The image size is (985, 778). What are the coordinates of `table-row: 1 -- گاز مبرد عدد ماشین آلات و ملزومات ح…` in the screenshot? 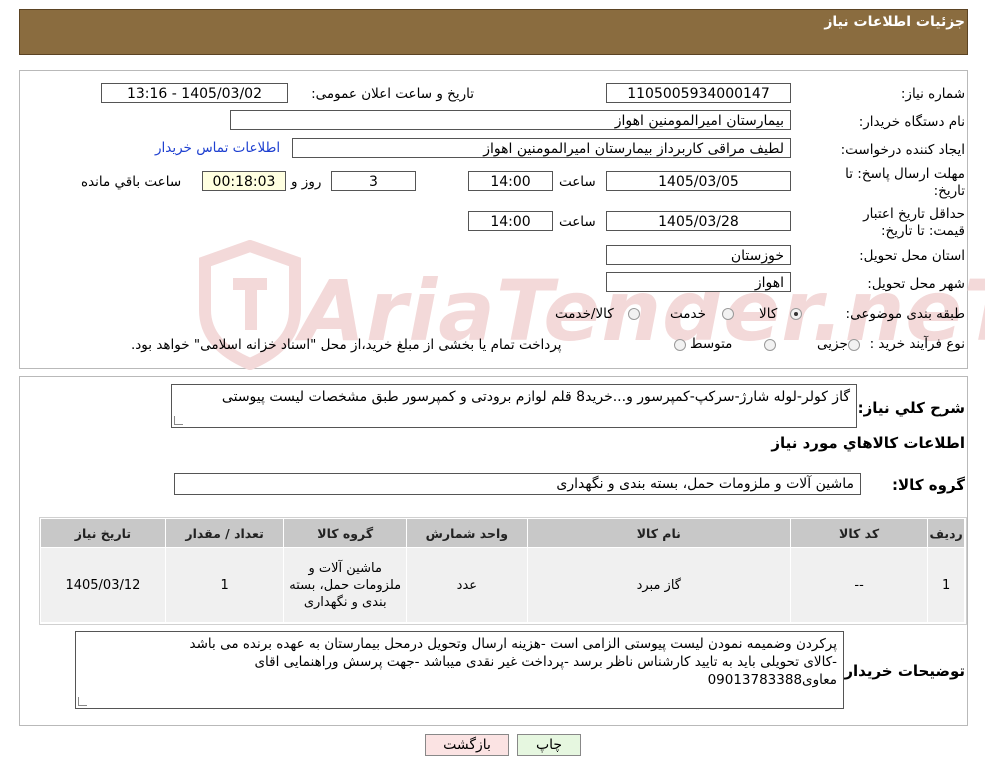 It's located at (502, 585).